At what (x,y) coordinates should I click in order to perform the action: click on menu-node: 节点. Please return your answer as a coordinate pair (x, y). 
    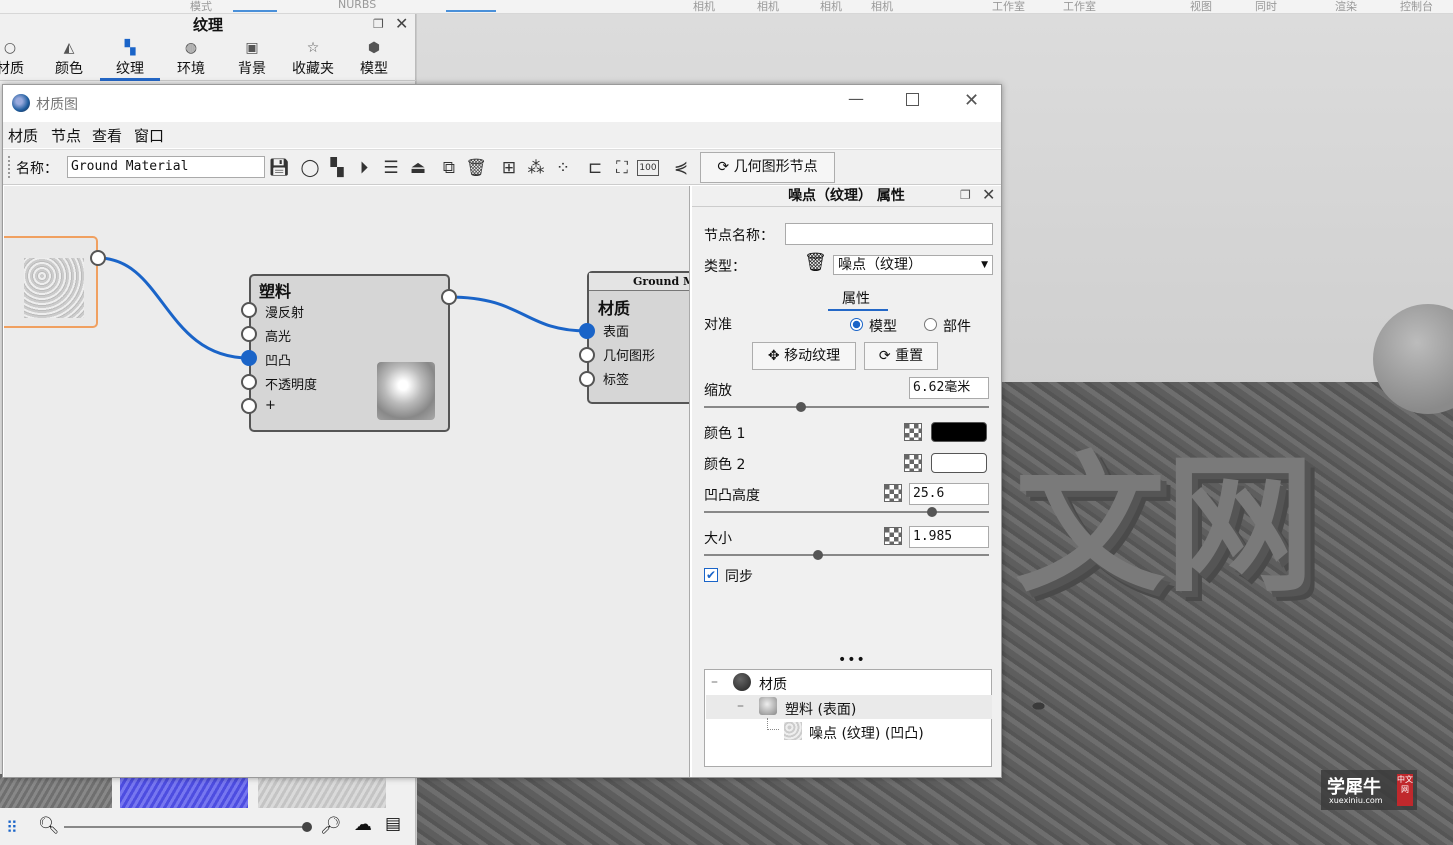
    Looking at the image, I should click on (66, 135).